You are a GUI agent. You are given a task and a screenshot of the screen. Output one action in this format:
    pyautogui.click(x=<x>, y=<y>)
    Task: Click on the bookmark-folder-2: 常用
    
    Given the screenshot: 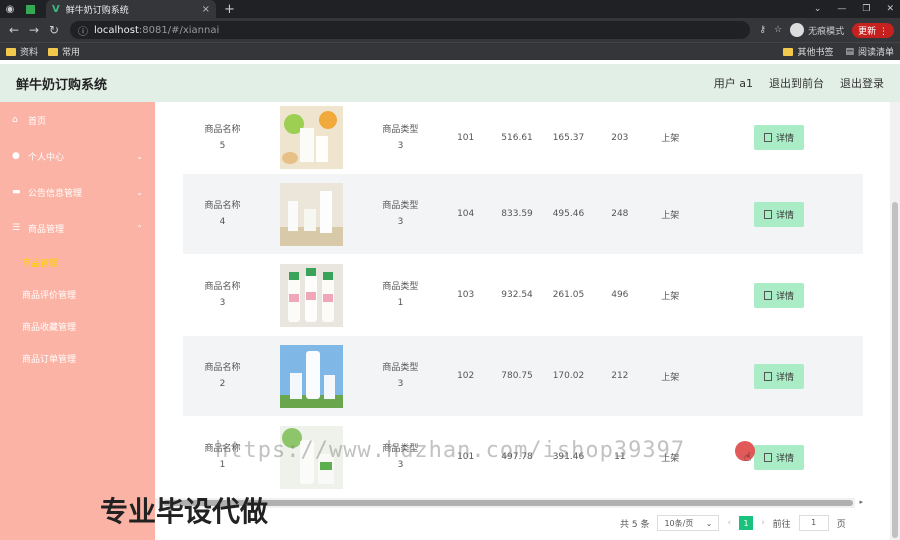 What is the action you would take?
    pyautogui.click(x=64, y=51)
    